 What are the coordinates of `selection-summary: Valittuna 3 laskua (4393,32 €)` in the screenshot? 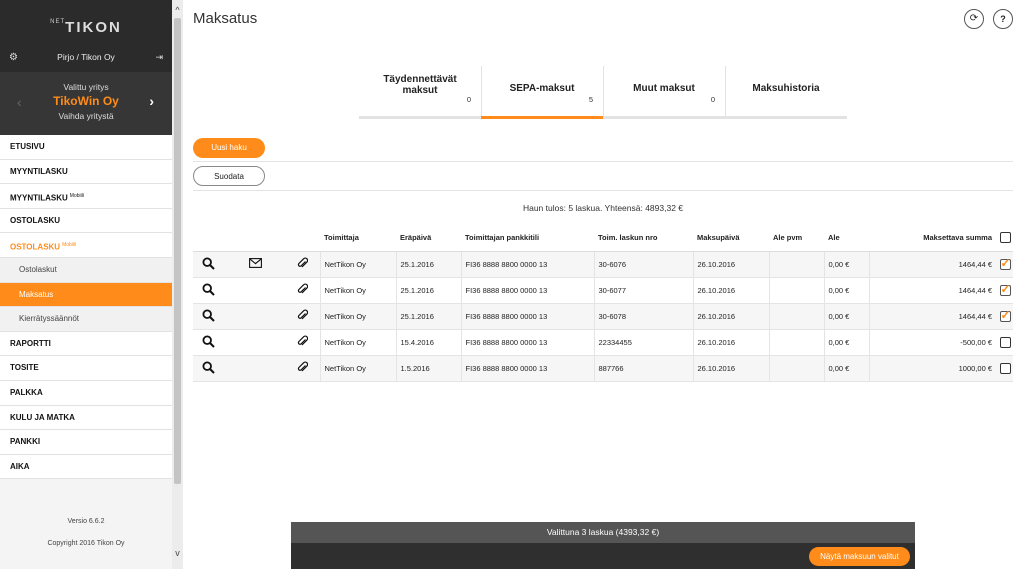 It's located at (603, 532).